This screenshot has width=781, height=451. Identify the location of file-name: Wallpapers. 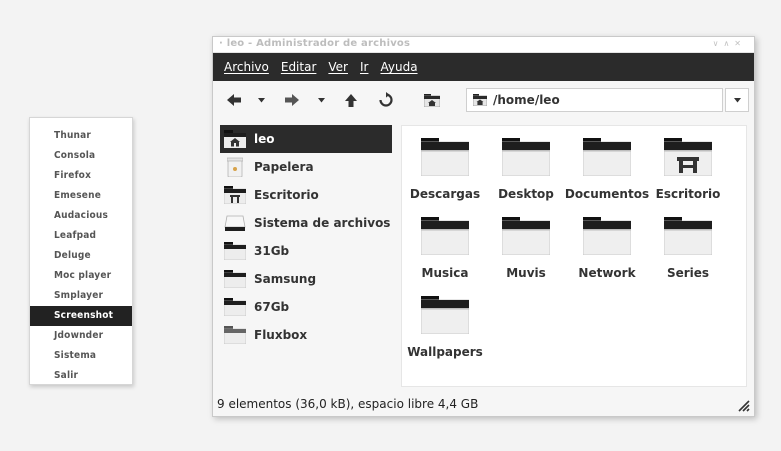
(445, 352).